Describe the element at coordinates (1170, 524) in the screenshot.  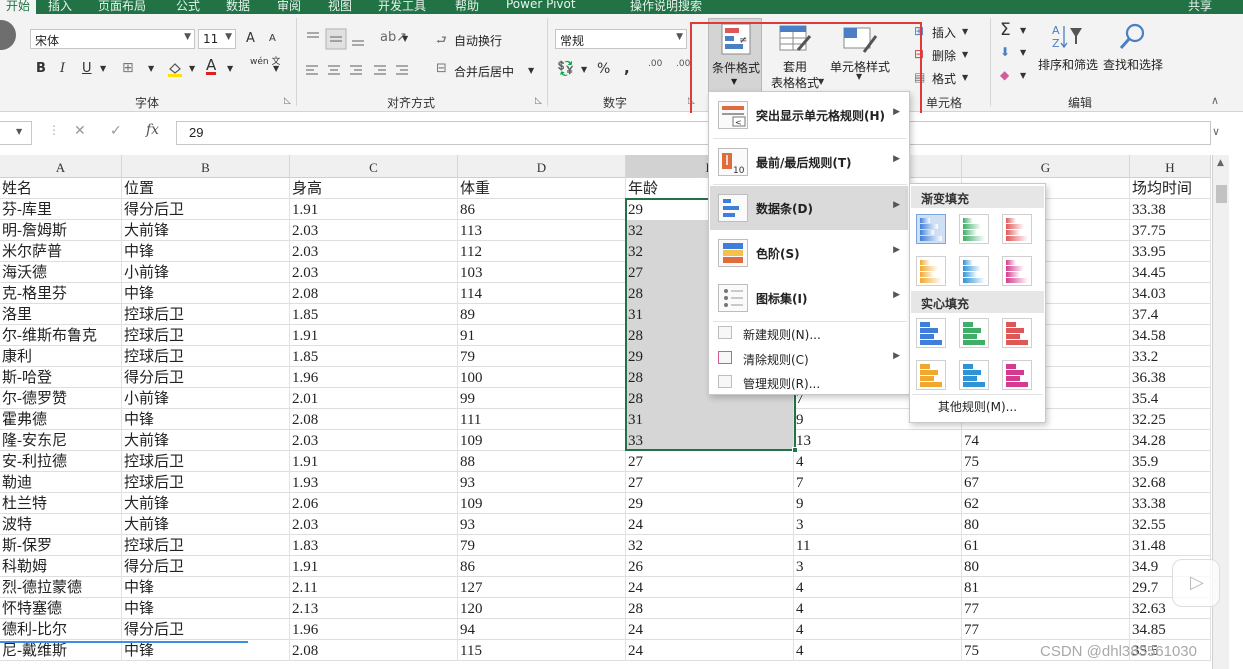
I see `cell: 32.55` at that location.